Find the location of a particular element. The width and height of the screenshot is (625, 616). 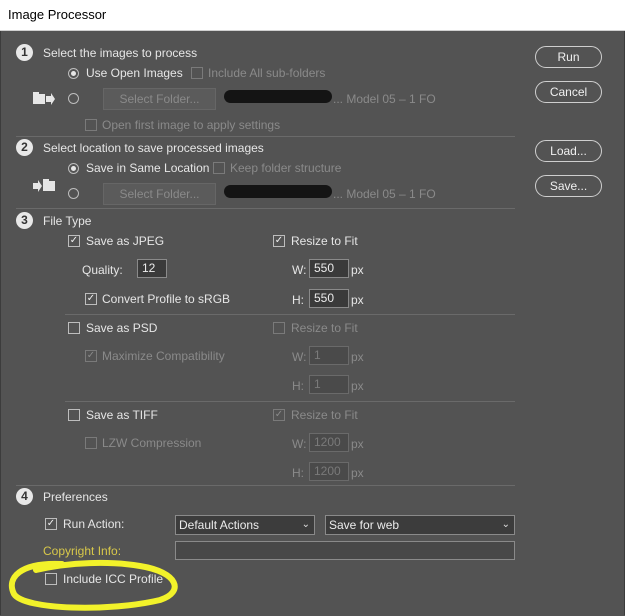

psd-w-label: W: is located at coordinates (299, 357).